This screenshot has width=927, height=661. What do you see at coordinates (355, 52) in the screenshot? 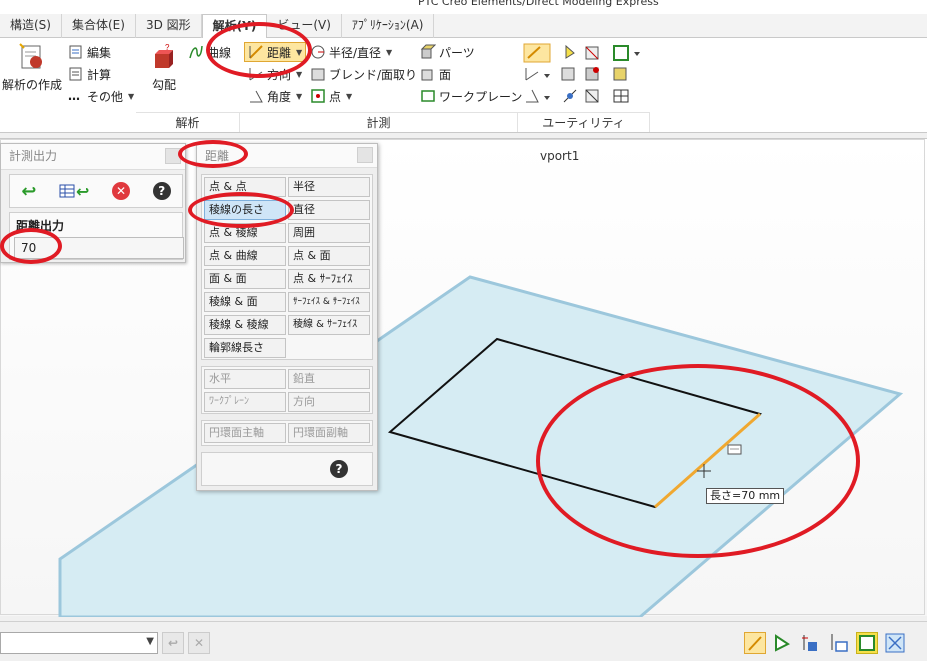
I see `radius-label: 半径/直径` at bounding box center [355, 52].